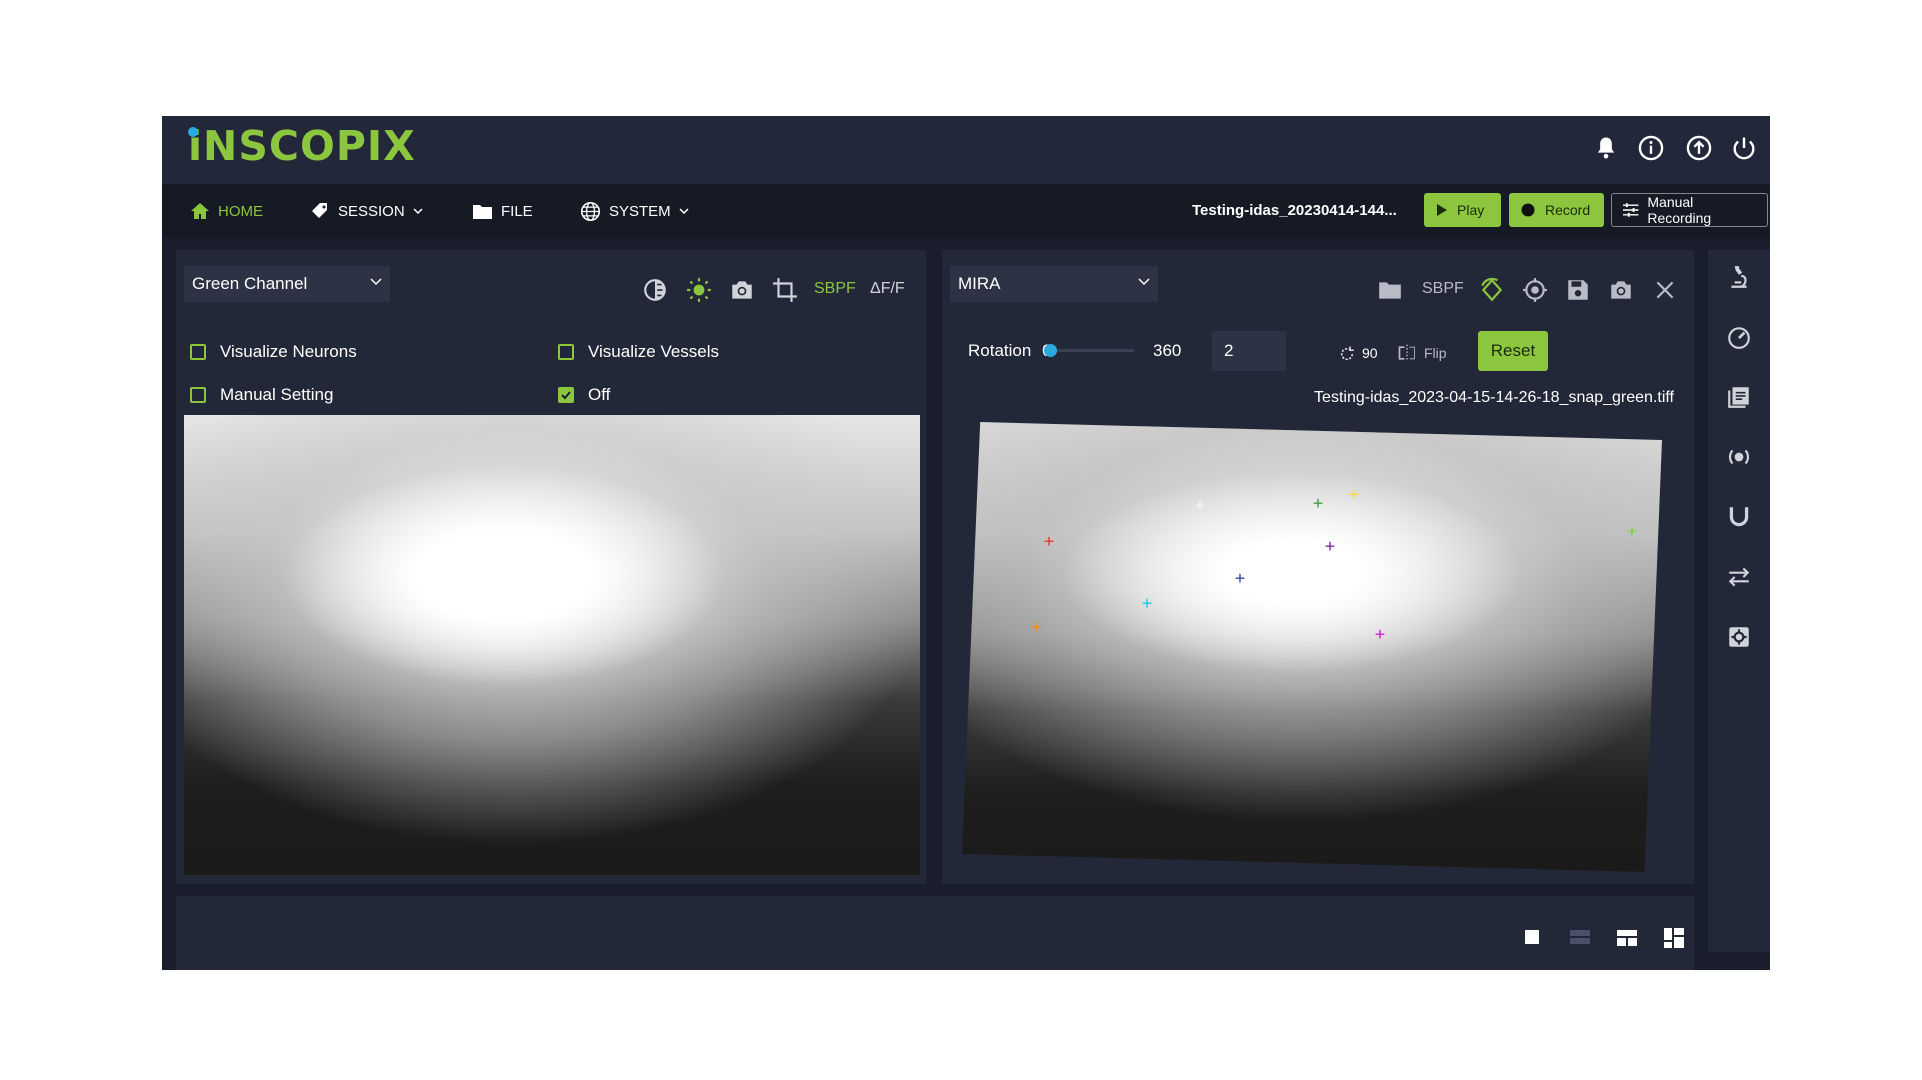  What do you see at coordinates (1621, 290) in the screenshot?
I see `snapshot-icon` at bounding box center [1621, 290].